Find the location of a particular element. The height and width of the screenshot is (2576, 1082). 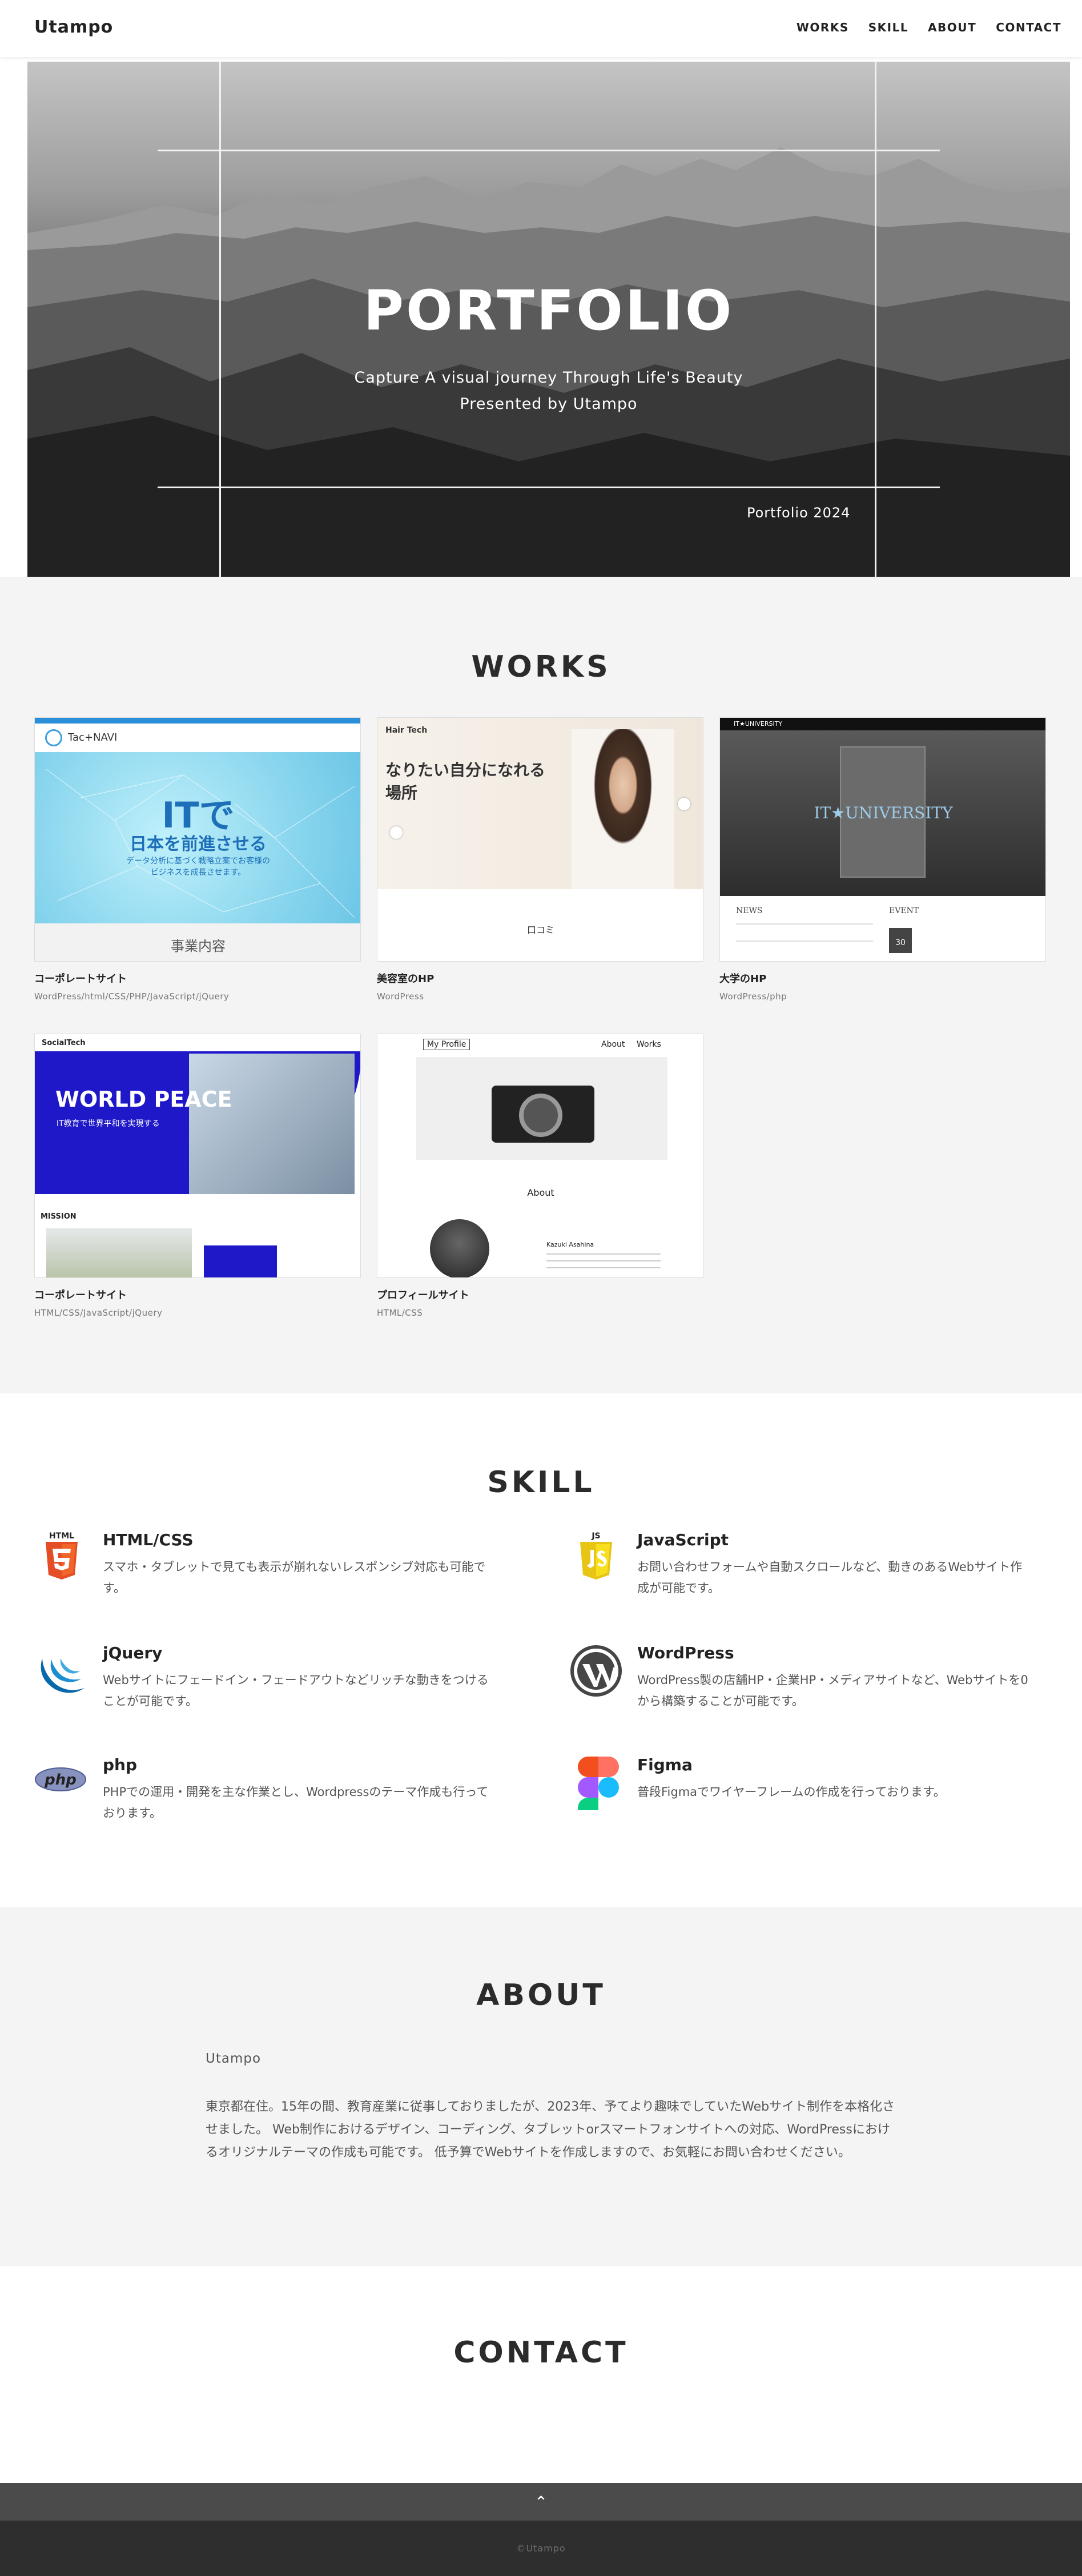

work-title: 美容室のHP is located at coordinates (406, 979).